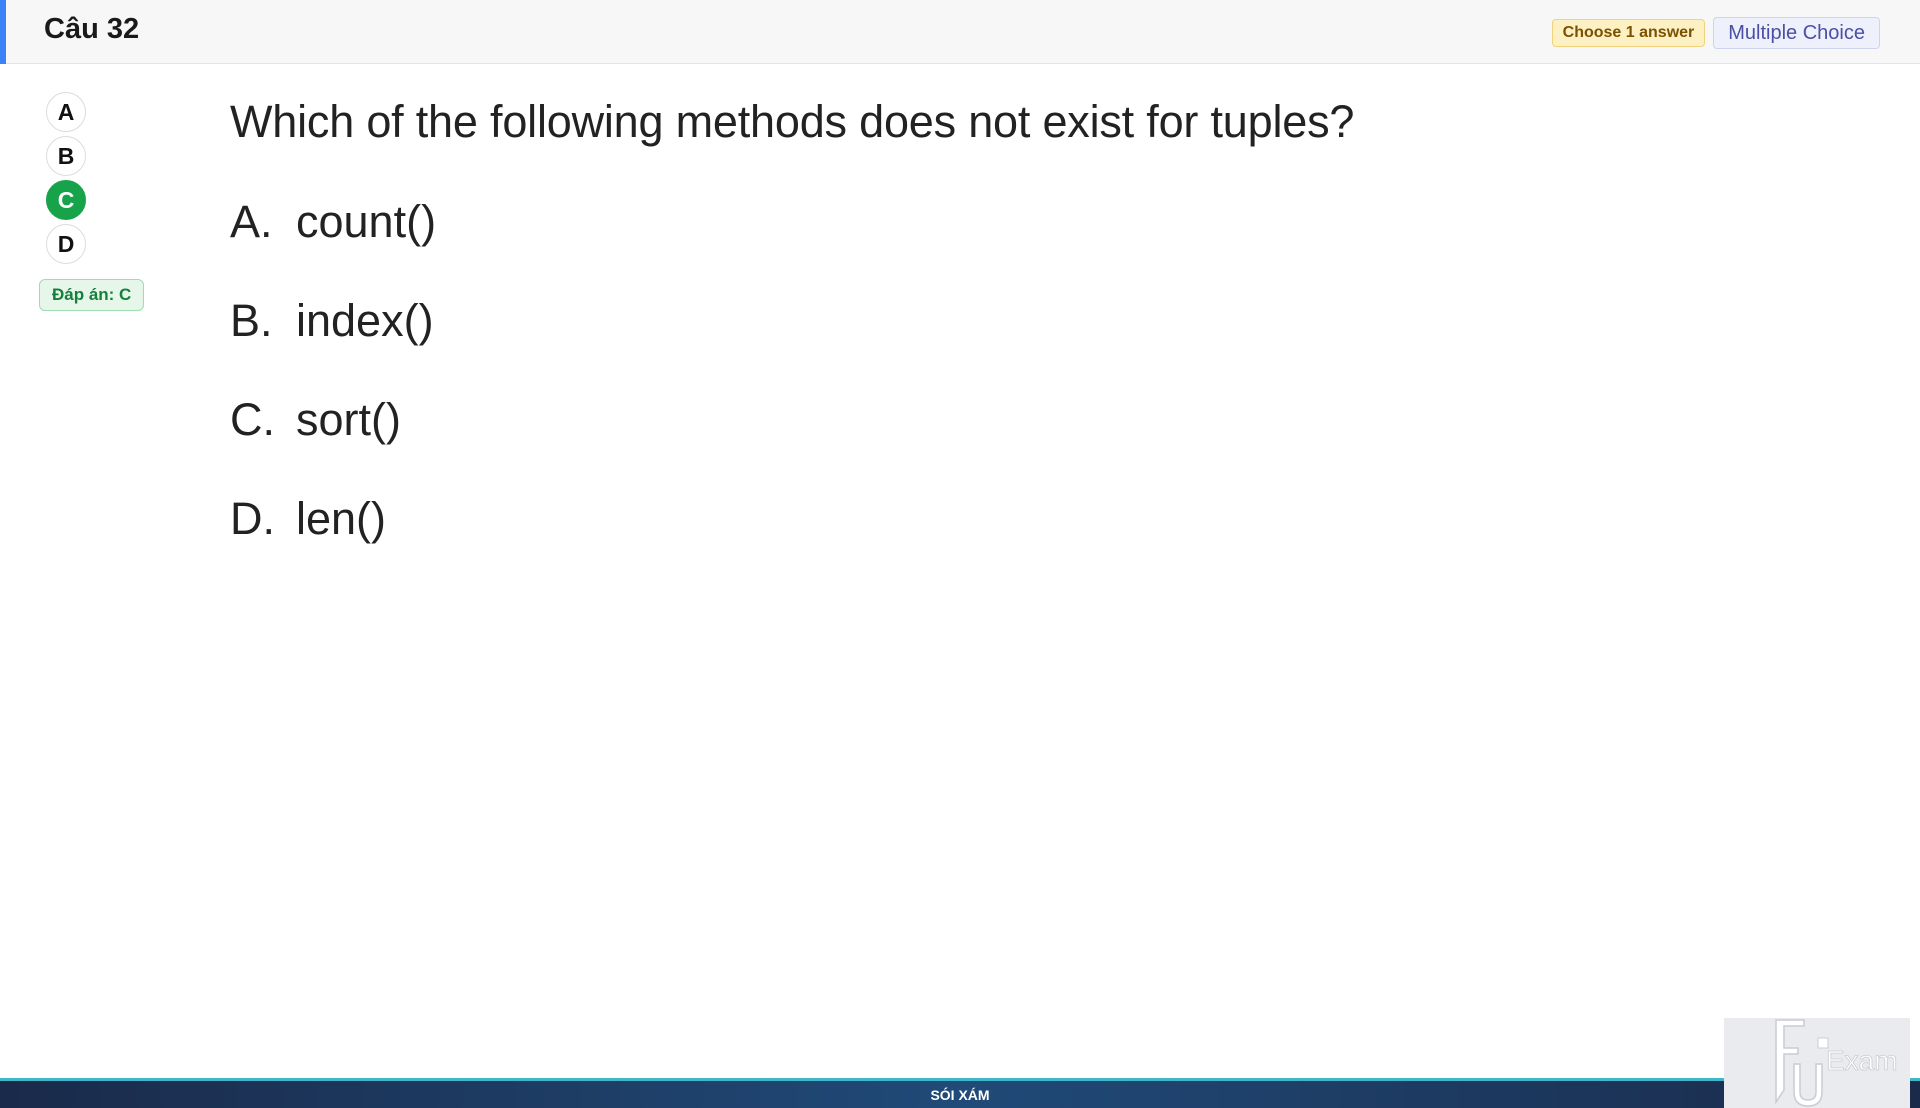 The image size is (1920, 1108). What do you see at coordinates (251, 320) in the screenshot?
I see `option-letter: B.` at bounding box center [251, 320].